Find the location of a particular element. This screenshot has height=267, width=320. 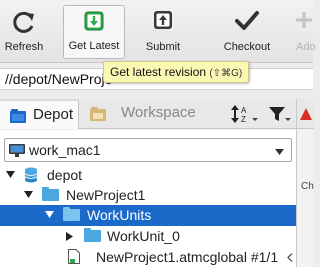

workspace-tab-icon is located at coordinates (98, 114).